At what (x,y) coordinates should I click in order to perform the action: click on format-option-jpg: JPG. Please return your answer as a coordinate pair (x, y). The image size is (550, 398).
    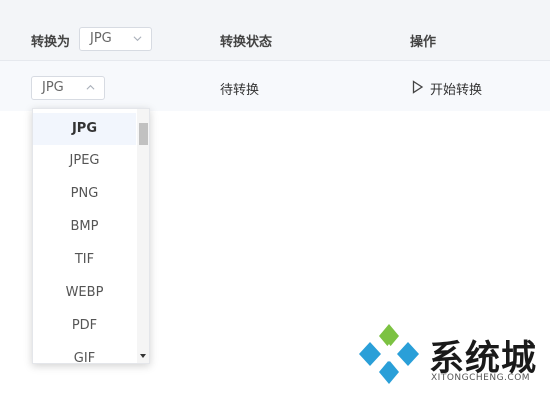
    Looking at the image, I should click on (84, 129).